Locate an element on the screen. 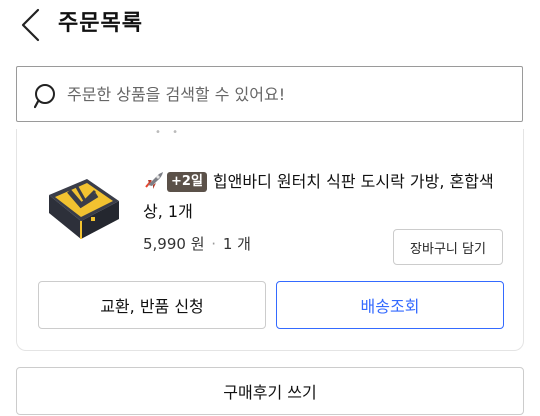  product-title: +2일 힙앤바디 원터치 식판 도시락 가방, 혼합색상, 1개 is located at coordinates (326, 197).